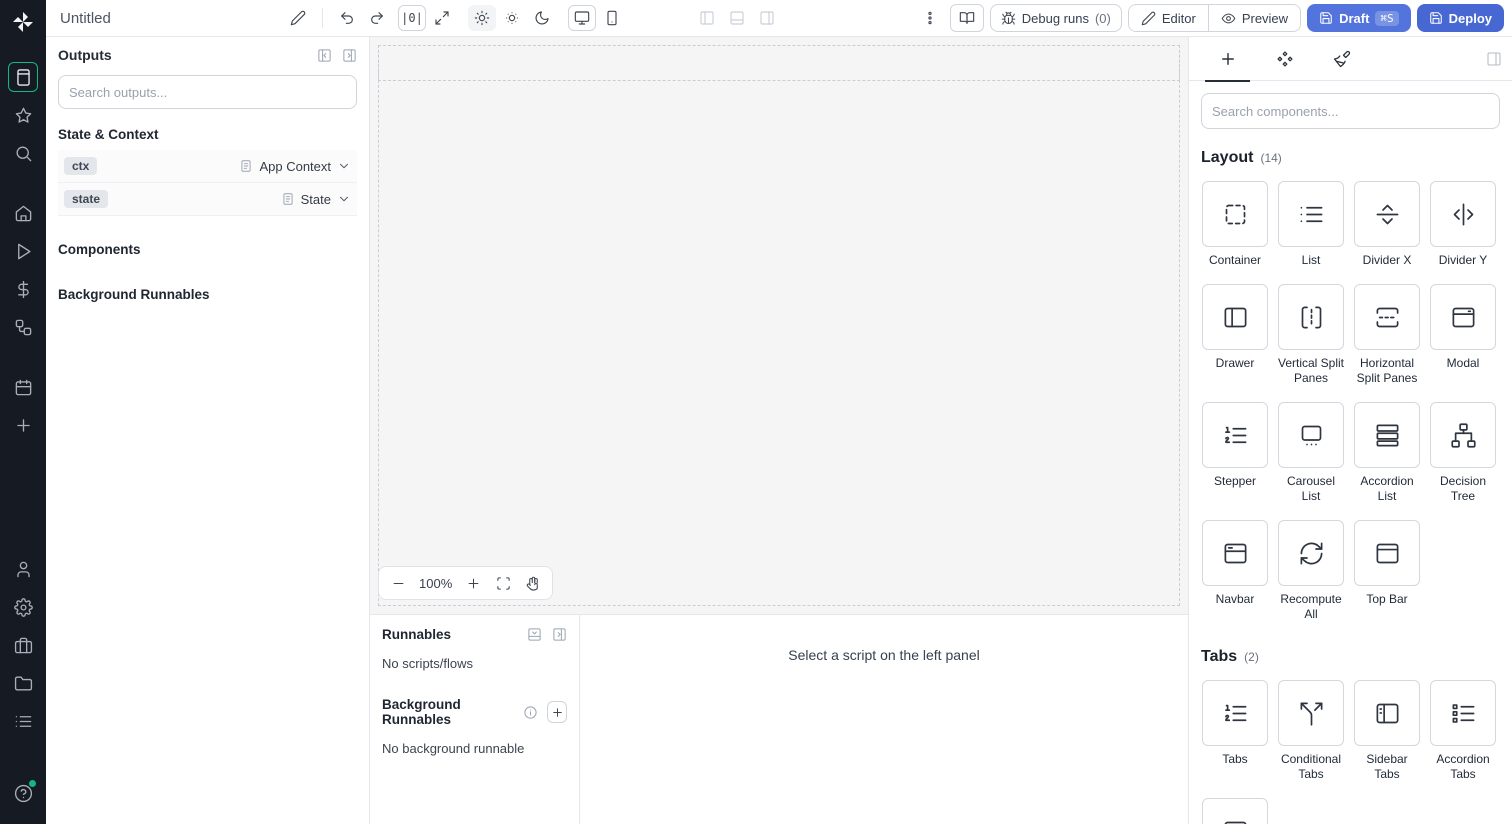 The height and width of the screenshot is (824, 1512). What do you see at coordinates (1311, 335) in the screenshot?
I see `component-card-vertical-split: Vertical Split Panes` at bounding box center [1311, 335].